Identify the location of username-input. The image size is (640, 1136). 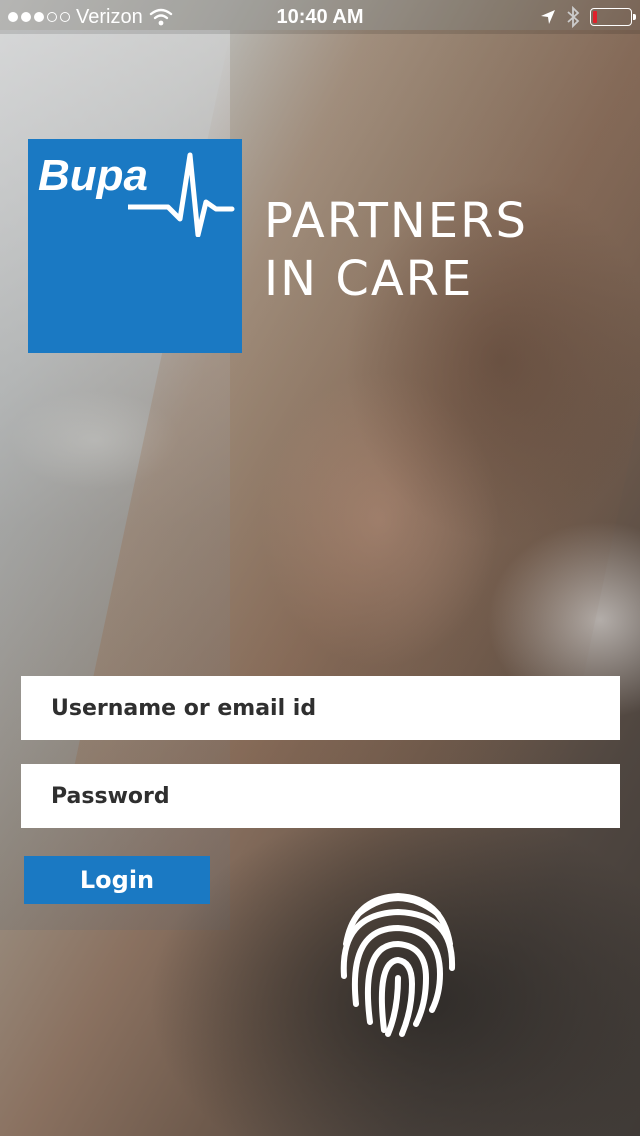
(320, 708).